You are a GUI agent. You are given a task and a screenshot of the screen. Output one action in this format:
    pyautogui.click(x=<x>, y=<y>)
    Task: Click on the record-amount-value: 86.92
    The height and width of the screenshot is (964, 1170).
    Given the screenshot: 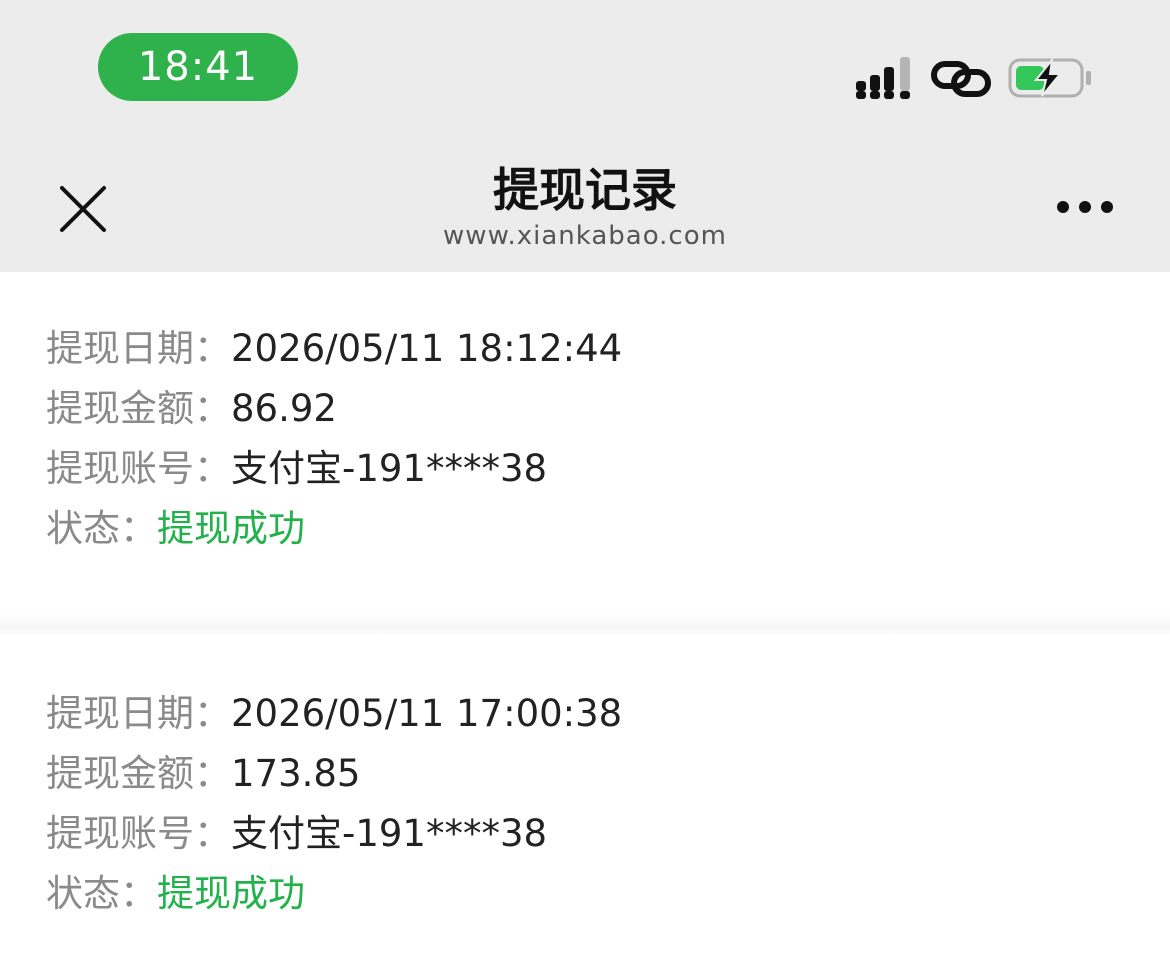 What is the action you would take?
    pyautogui.click(x=284, y=408)
    